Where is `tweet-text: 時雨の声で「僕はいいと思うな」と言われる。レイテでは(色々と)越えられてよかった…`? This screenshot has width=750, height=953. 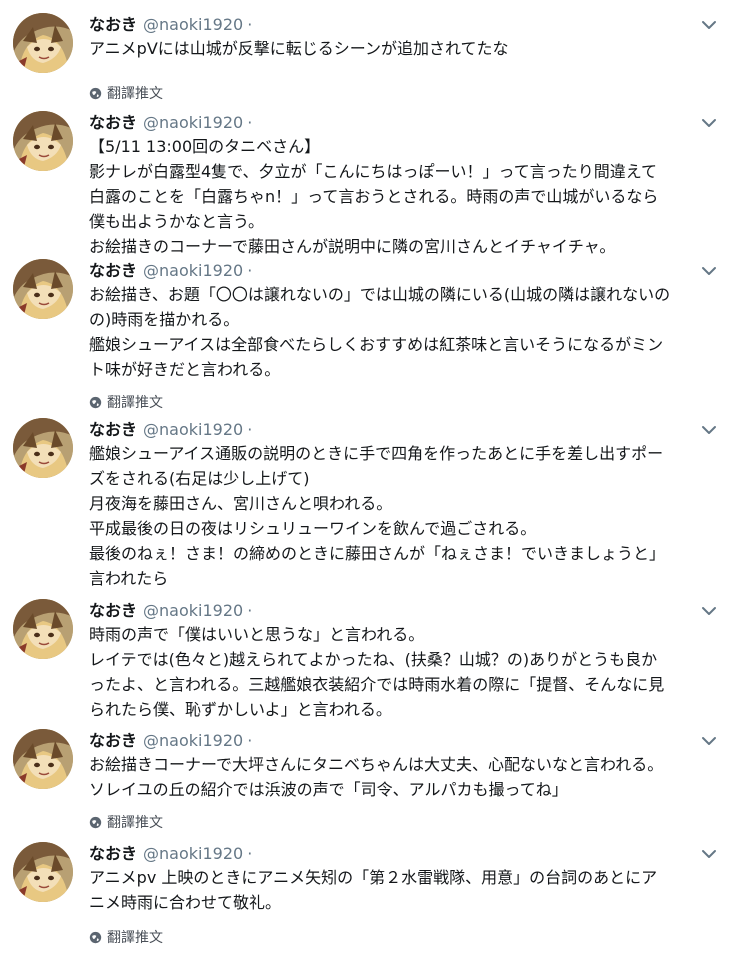
tweet-text: 時雨の声で「僕はいいと思うな」と言われる。レイテでは(色々と)越えられてよかった… is located at coordinates (409, 672).